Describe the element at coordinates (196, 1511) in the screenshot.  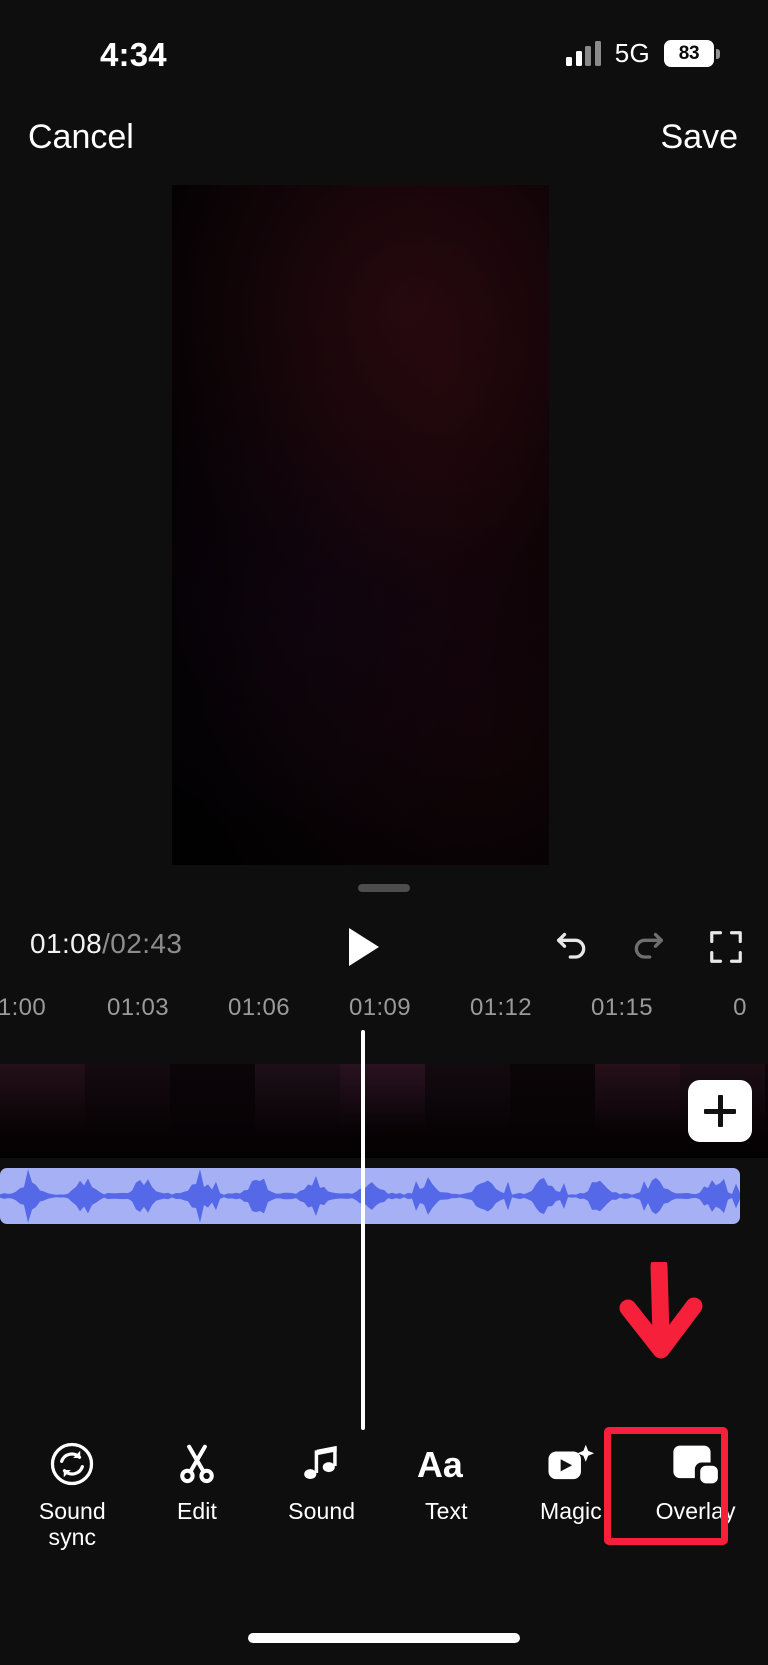
I see `tool-label-edit: Edit` at that location.